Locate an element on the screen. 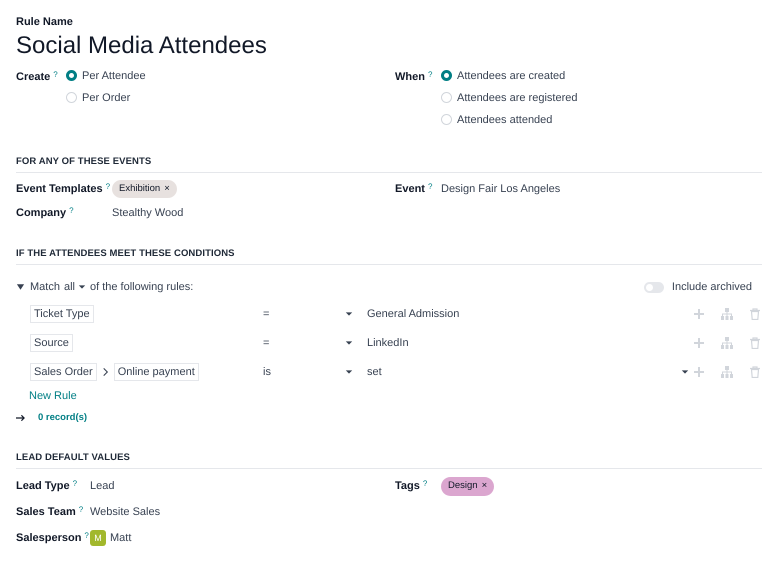  value-field: LinkedIn is located at coordinates (528, 343).